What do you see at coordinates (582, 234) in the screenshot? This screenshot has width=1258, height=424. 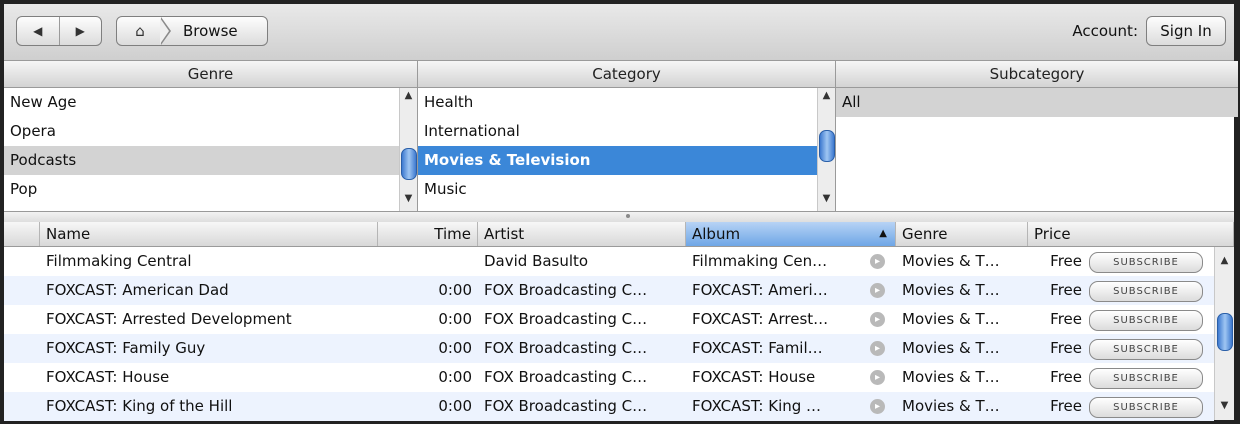 I see `column-header-artist: Artist` at bounding box center [582, 234].